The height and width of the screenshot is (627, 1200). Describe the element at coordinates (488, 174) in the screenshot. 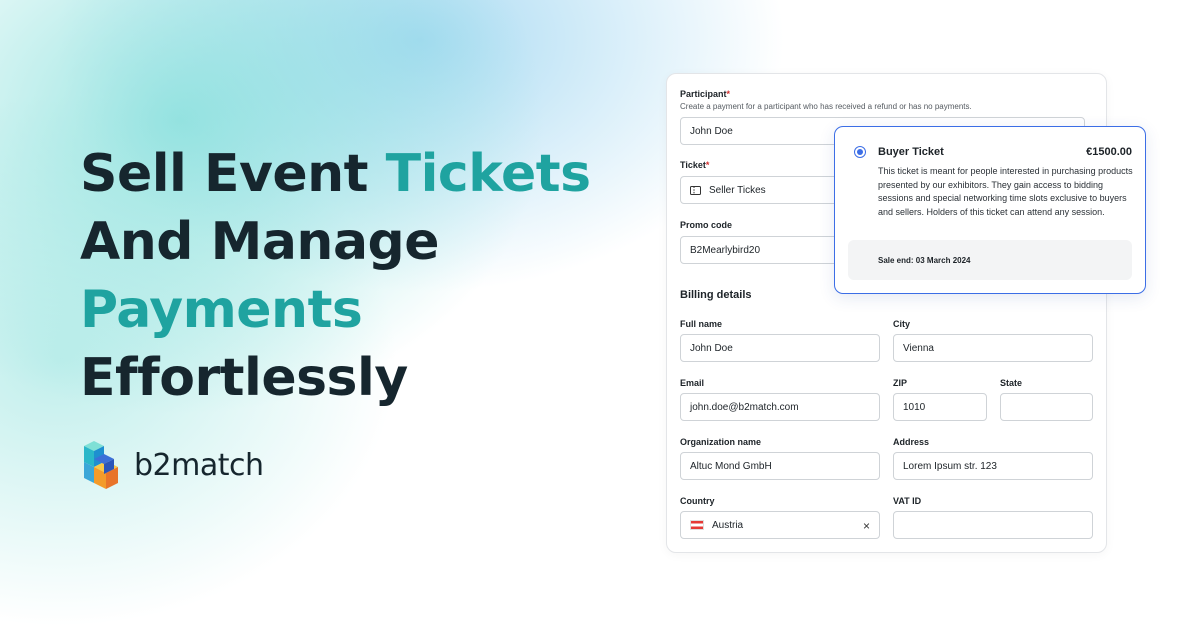

I see `headline-accent-text: Tickets` at that location.